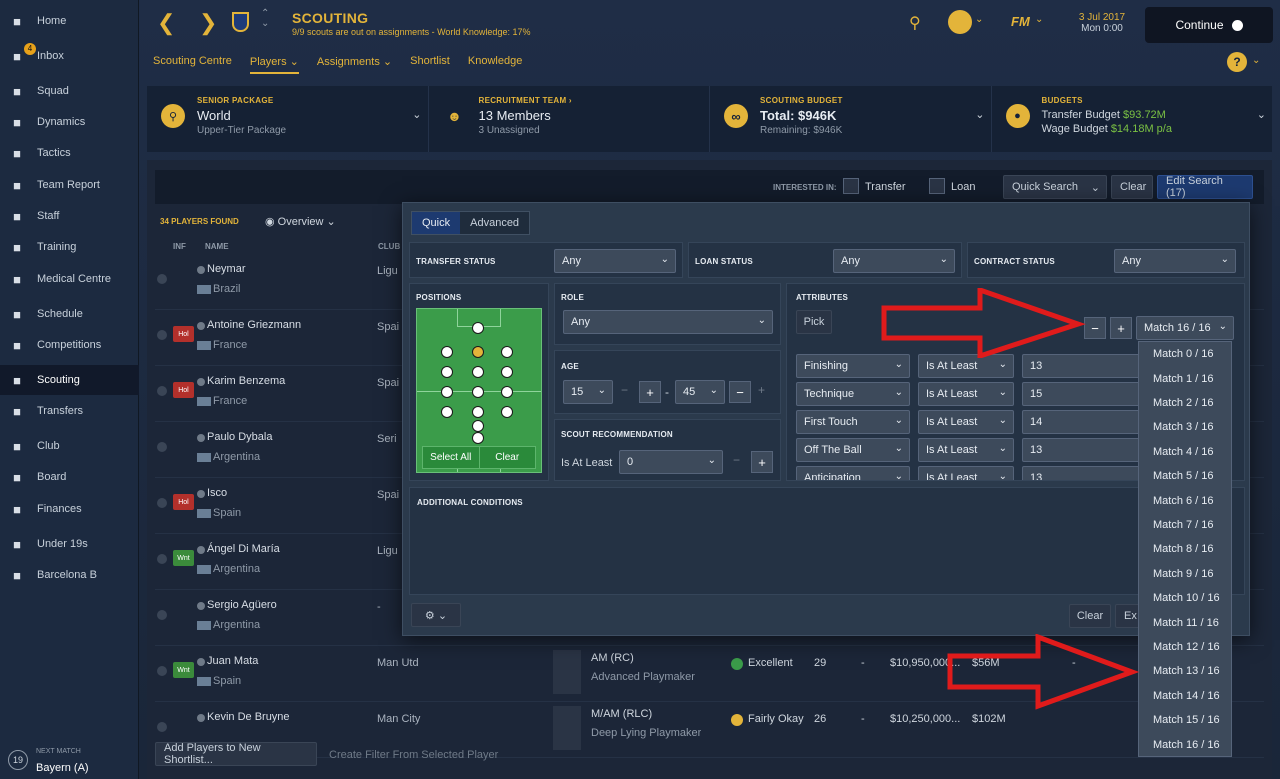 The image size is (1280, 779). What do you see at coordinates (354, 64) in the screenshot?
I see `tab-assignments: Assignments ⌄` at bounding box center [354, 64].